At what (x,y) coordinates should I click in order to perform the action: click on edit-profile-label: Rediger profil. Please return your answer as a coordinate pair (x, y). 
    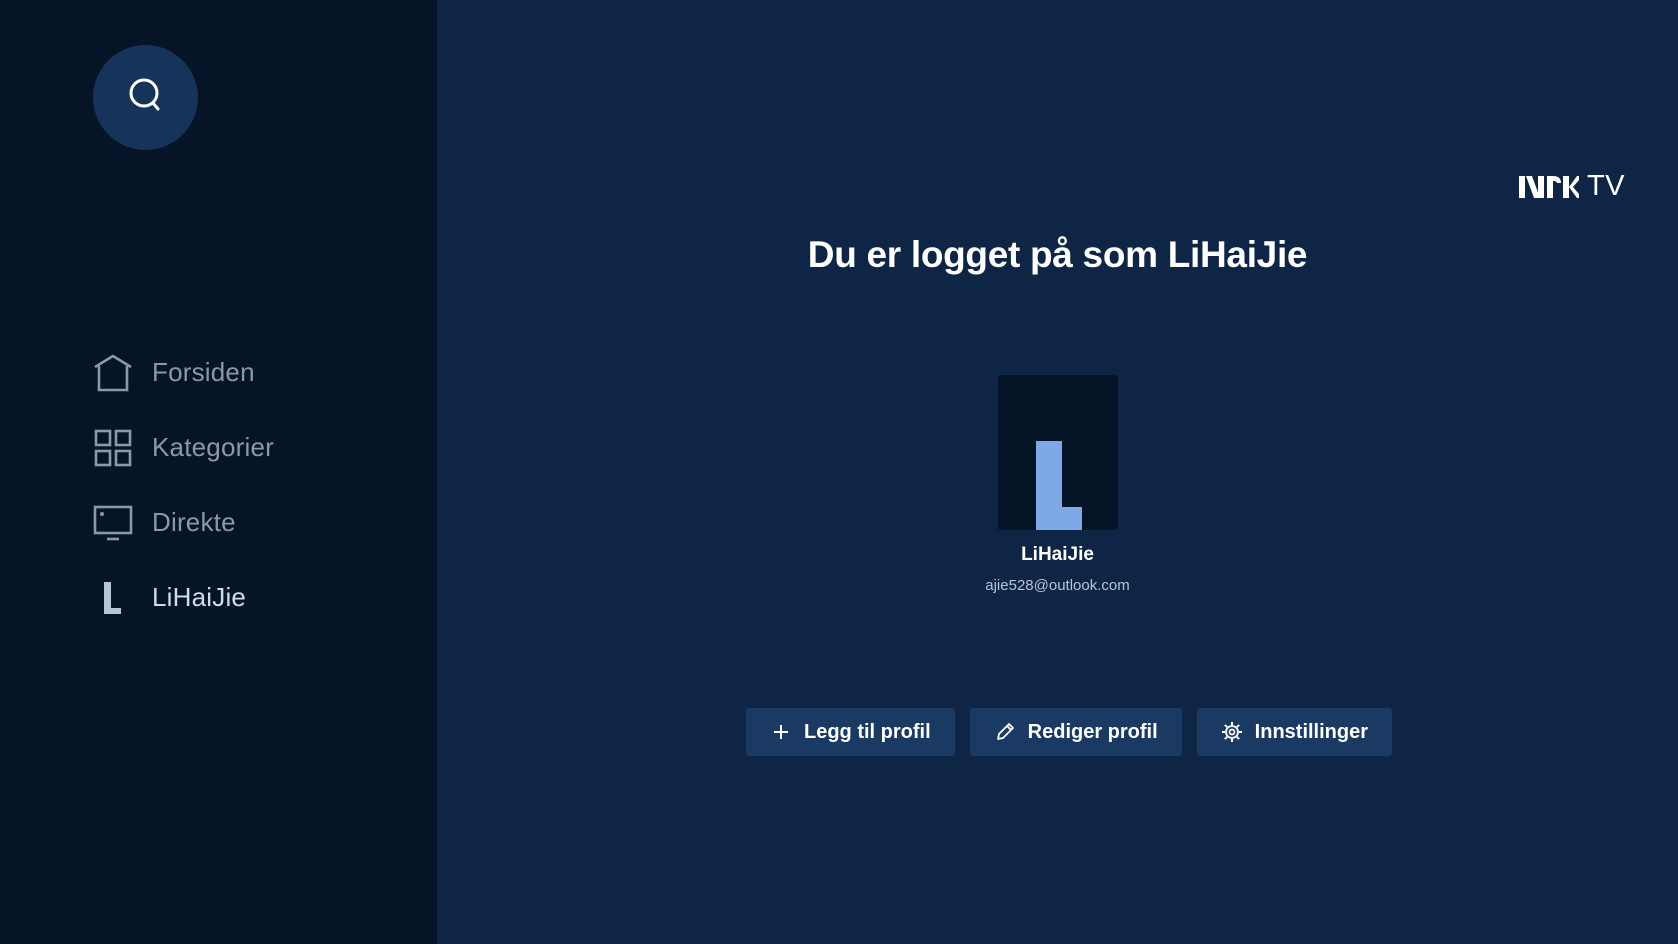
    Looking at the image, I should click on (1092, 731).